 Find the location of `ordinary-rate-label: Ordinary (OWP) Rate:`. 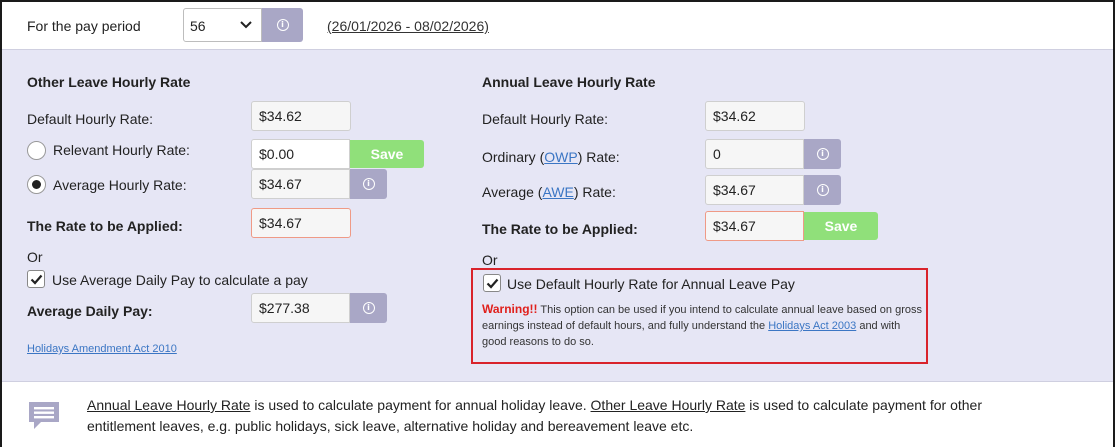

ordinary-rate-label: Ordinary (OWP) Rate: is located at coordinates (551, 157).